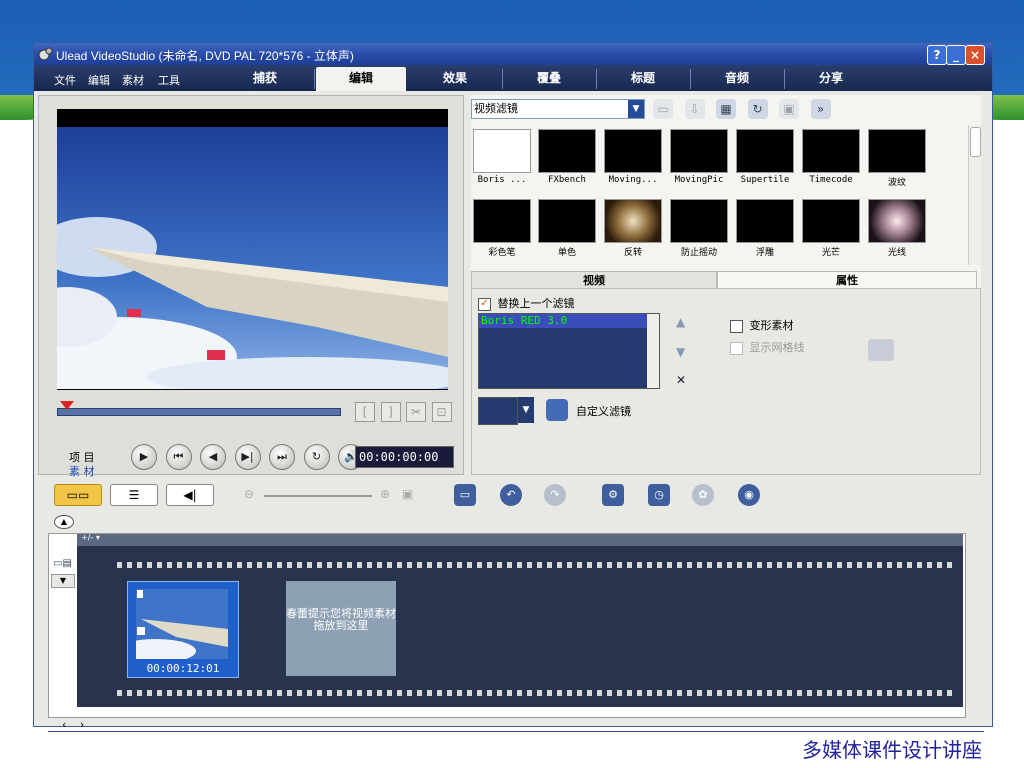  What do you see at coordinates (465, 495) in the screenshot?
I see `insert-media-icon: ▭` at bounding box center [465, 495].